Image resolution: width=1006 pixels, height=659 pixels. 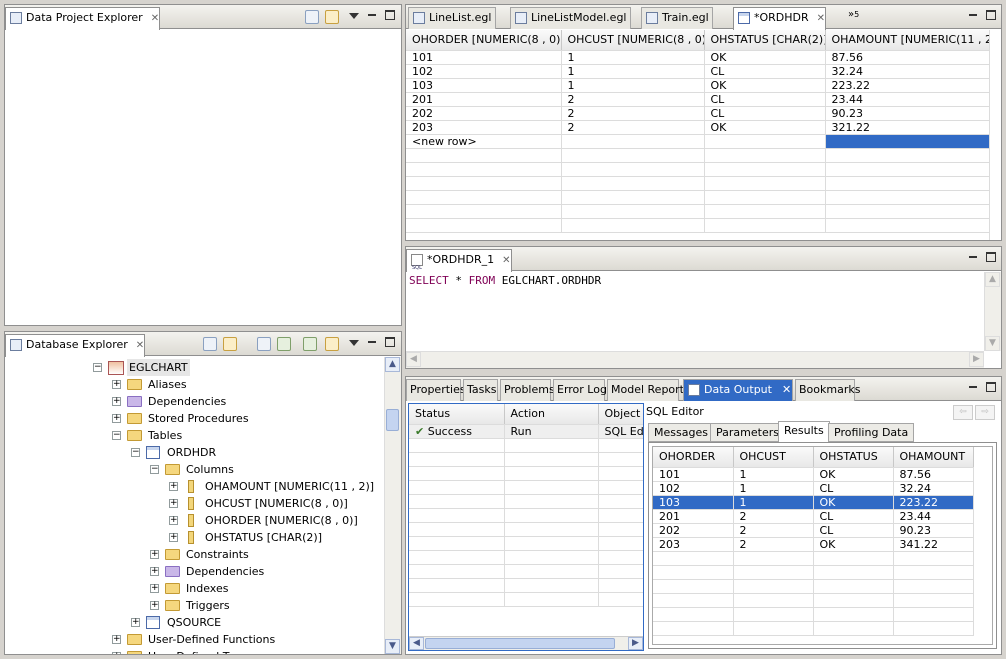 What do you see at coordinates (194, 452) in the screenshot?
I see `tree-node: − ORDHDR` at bounding box center [194, 452].